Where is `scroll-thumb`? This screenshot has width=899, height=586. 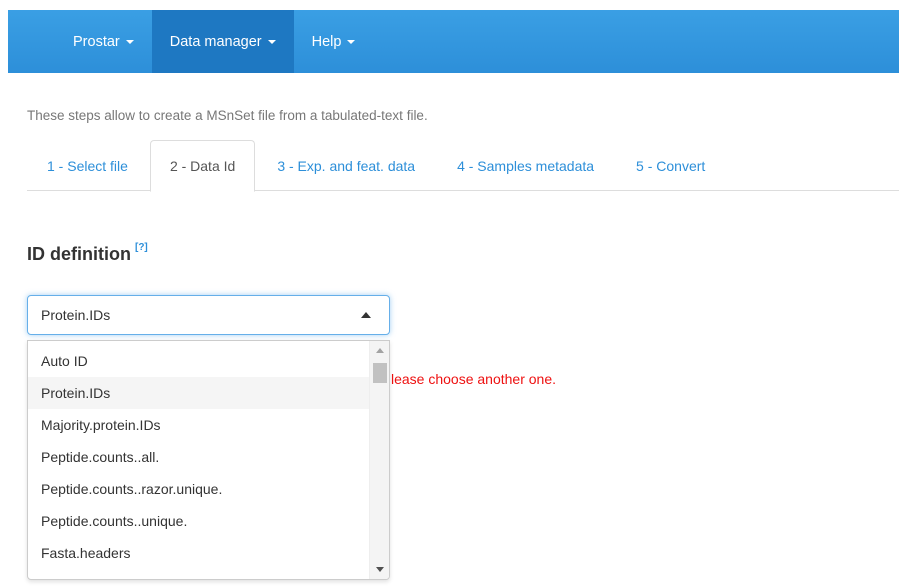 scroll-thumb is located at coordinates (380, 373).